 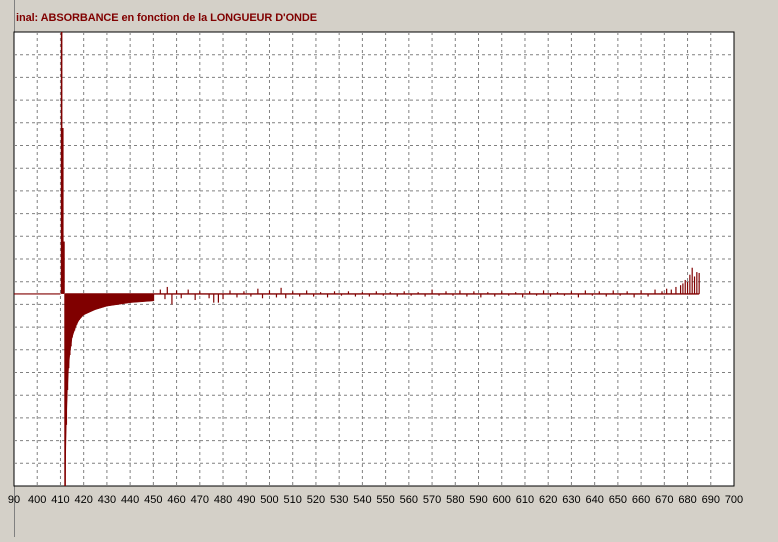 I want to click on x-tick-label: 630, so click(x=571, y=500).